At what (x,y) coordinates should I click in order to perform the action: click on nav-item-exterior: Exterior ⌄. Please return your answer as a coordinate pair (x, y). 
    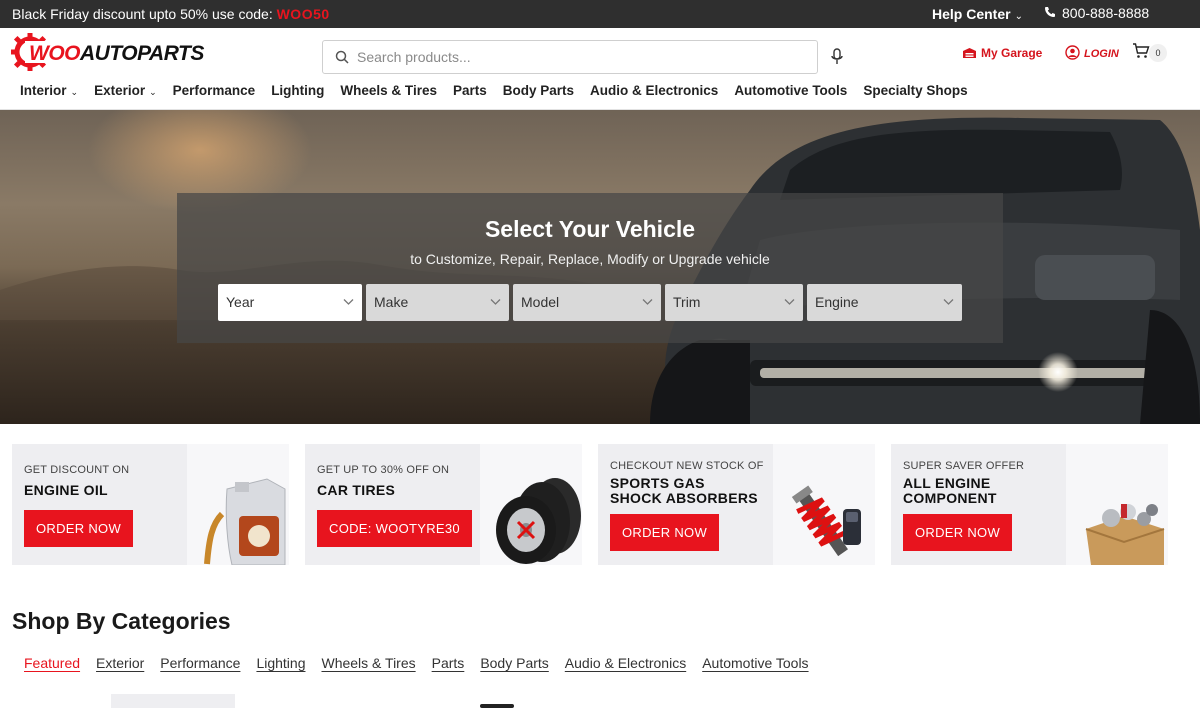
    Looking at the image, I should click on (125, 90).